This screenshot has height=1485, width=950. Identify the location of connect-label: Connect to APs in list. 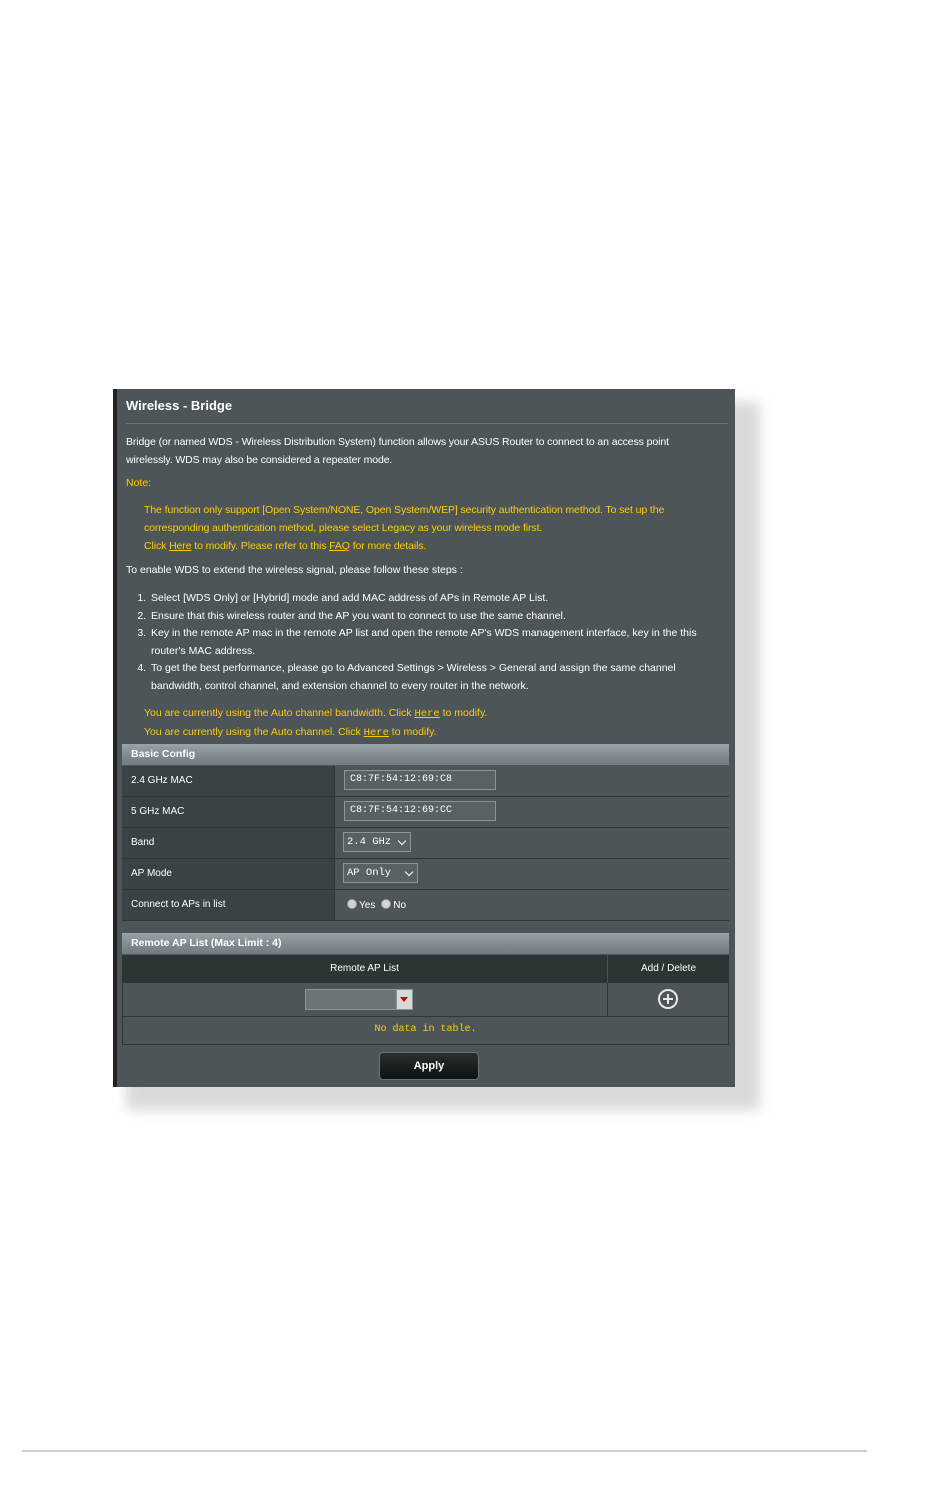
(228, 905).